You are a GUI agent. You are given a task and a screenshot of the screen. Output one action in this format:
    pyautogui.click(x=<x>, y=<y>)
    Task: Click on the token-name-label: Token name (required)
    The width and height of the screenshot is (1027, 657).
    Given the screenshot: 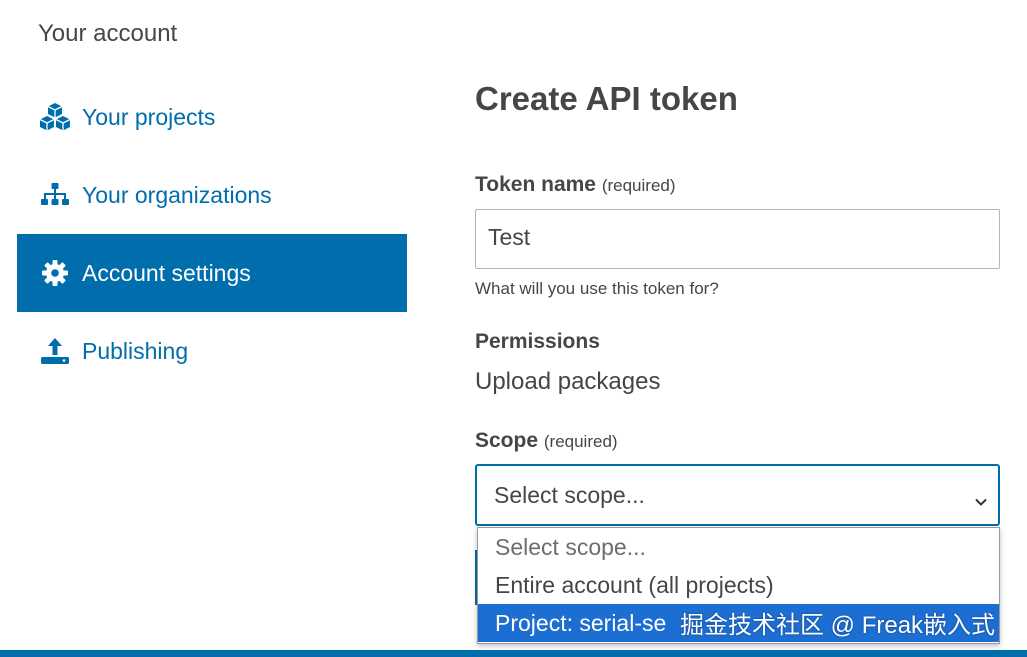 What is the action you would take?
    pyautogui.click(x=575, y=185)
    